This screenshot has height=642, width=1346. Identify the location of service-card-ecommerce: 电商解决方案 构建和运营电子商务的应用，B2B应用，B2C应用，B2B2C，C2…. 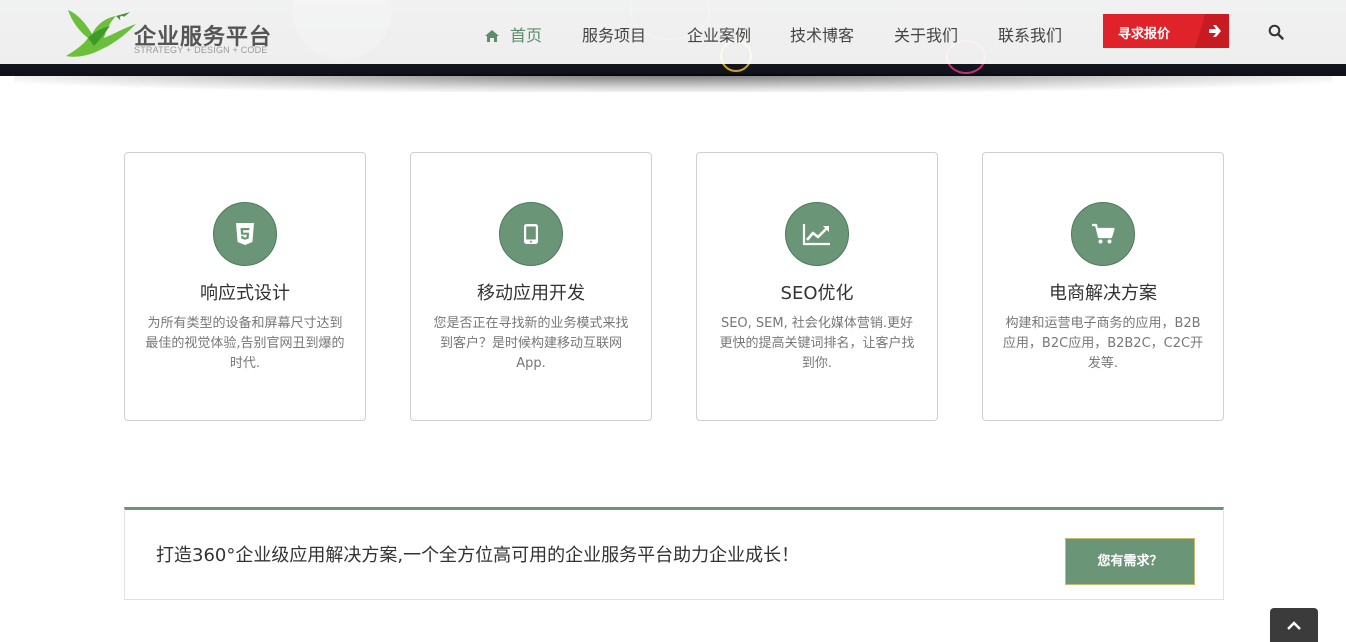
(1103, 286).